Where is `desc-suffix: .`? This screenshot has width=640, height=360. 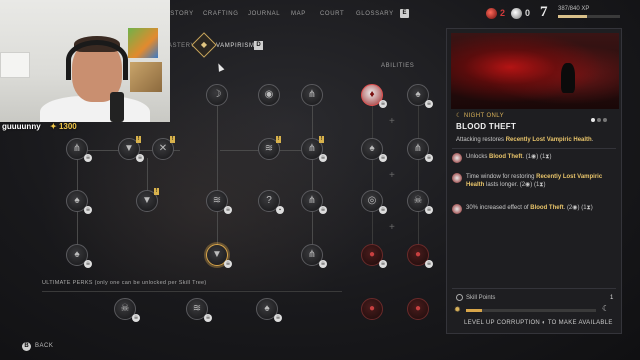
desc-suffix: . is located at coordinates (592, 140).